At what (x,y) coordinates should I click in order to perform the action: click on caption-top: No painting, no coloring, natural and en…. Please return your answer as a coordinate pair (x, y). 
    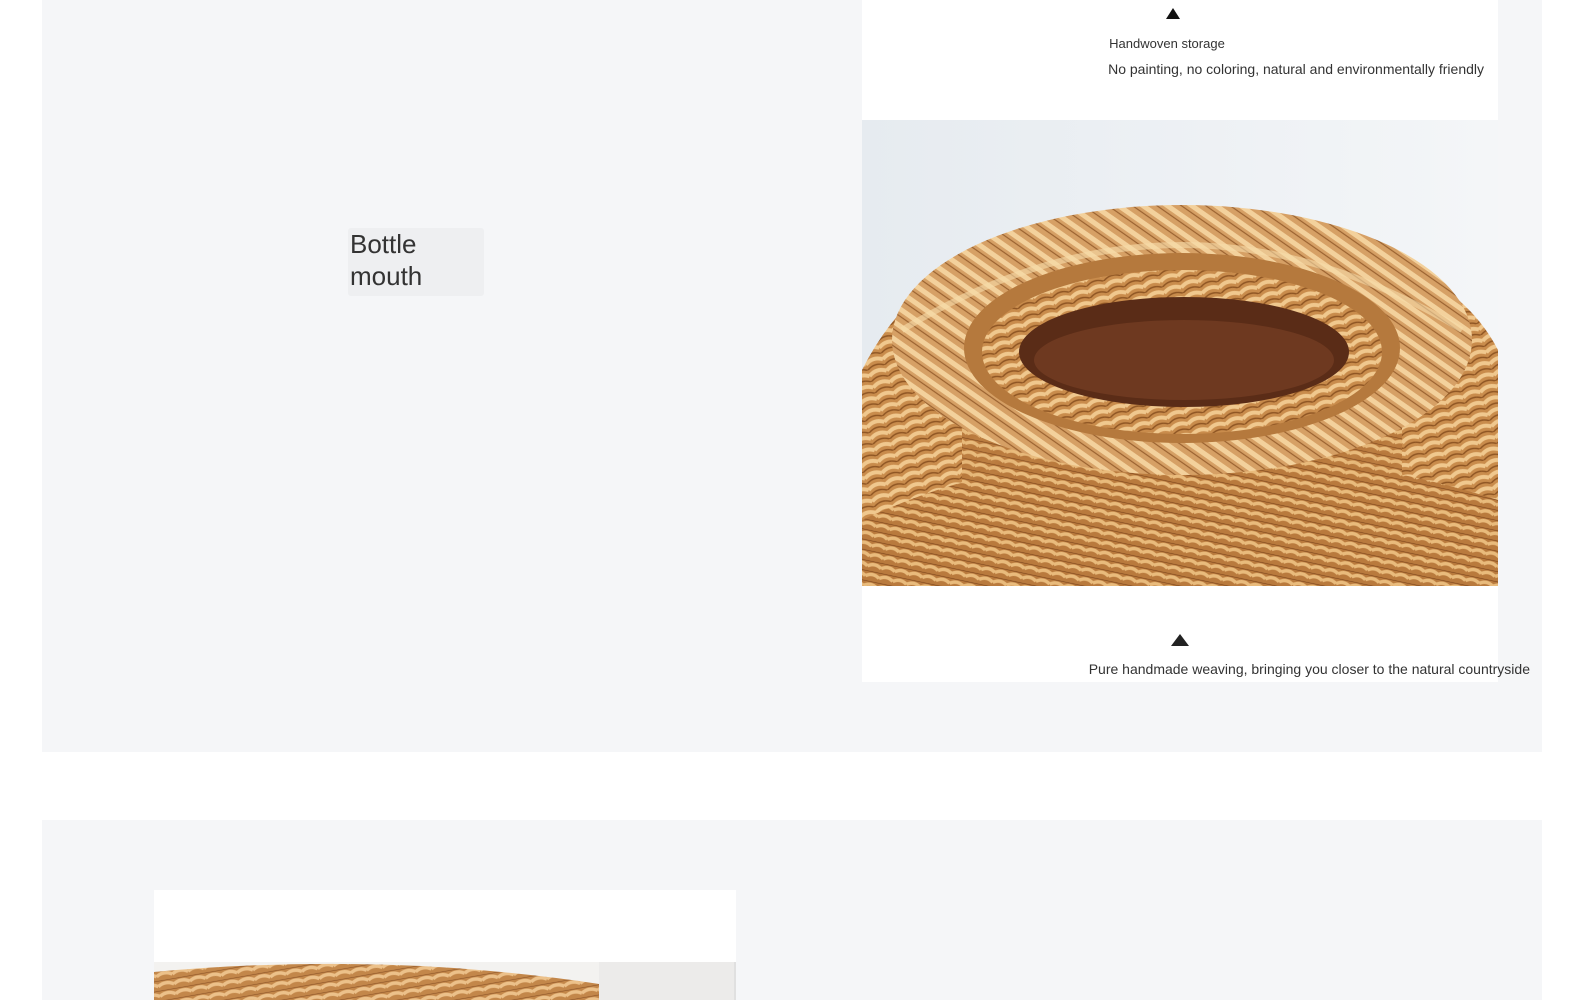
    Looking at the image, I should click on (1296, 69).